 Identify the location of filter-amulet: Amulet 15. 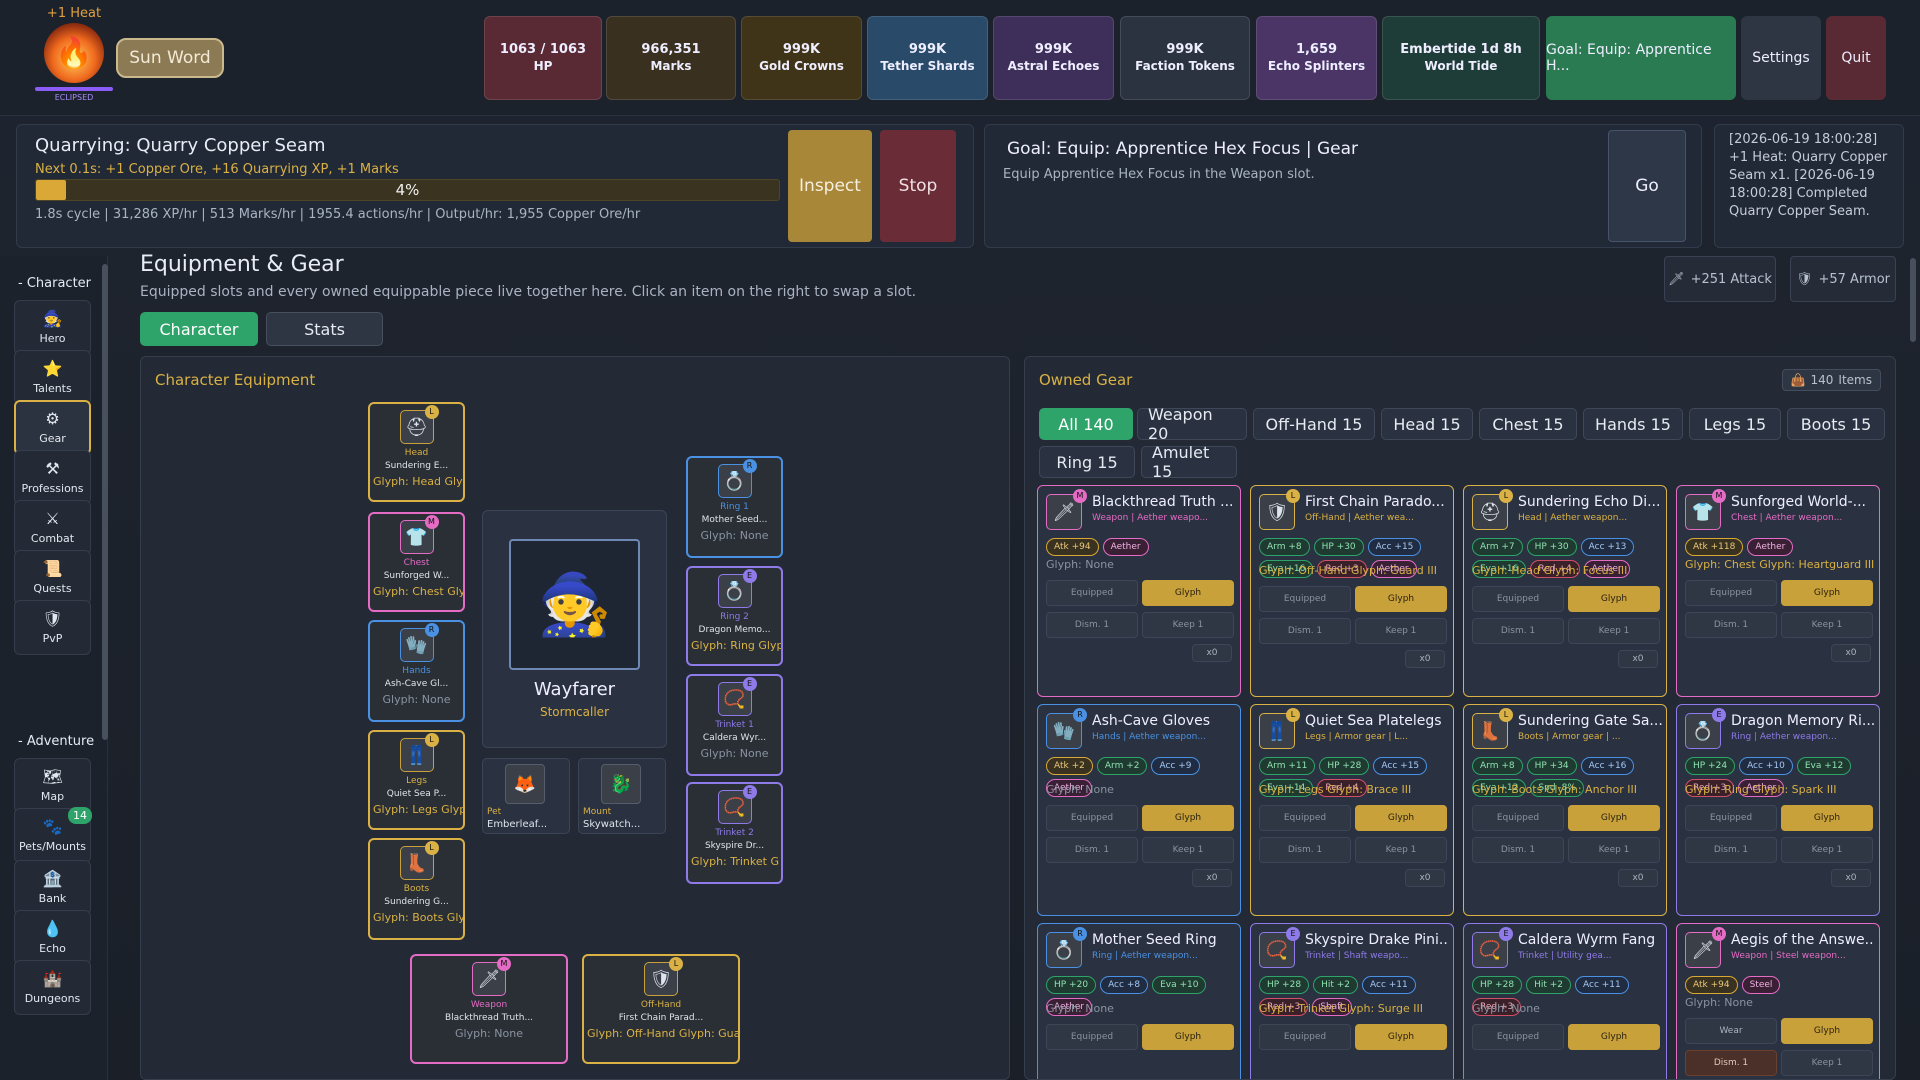
(1189, 462).